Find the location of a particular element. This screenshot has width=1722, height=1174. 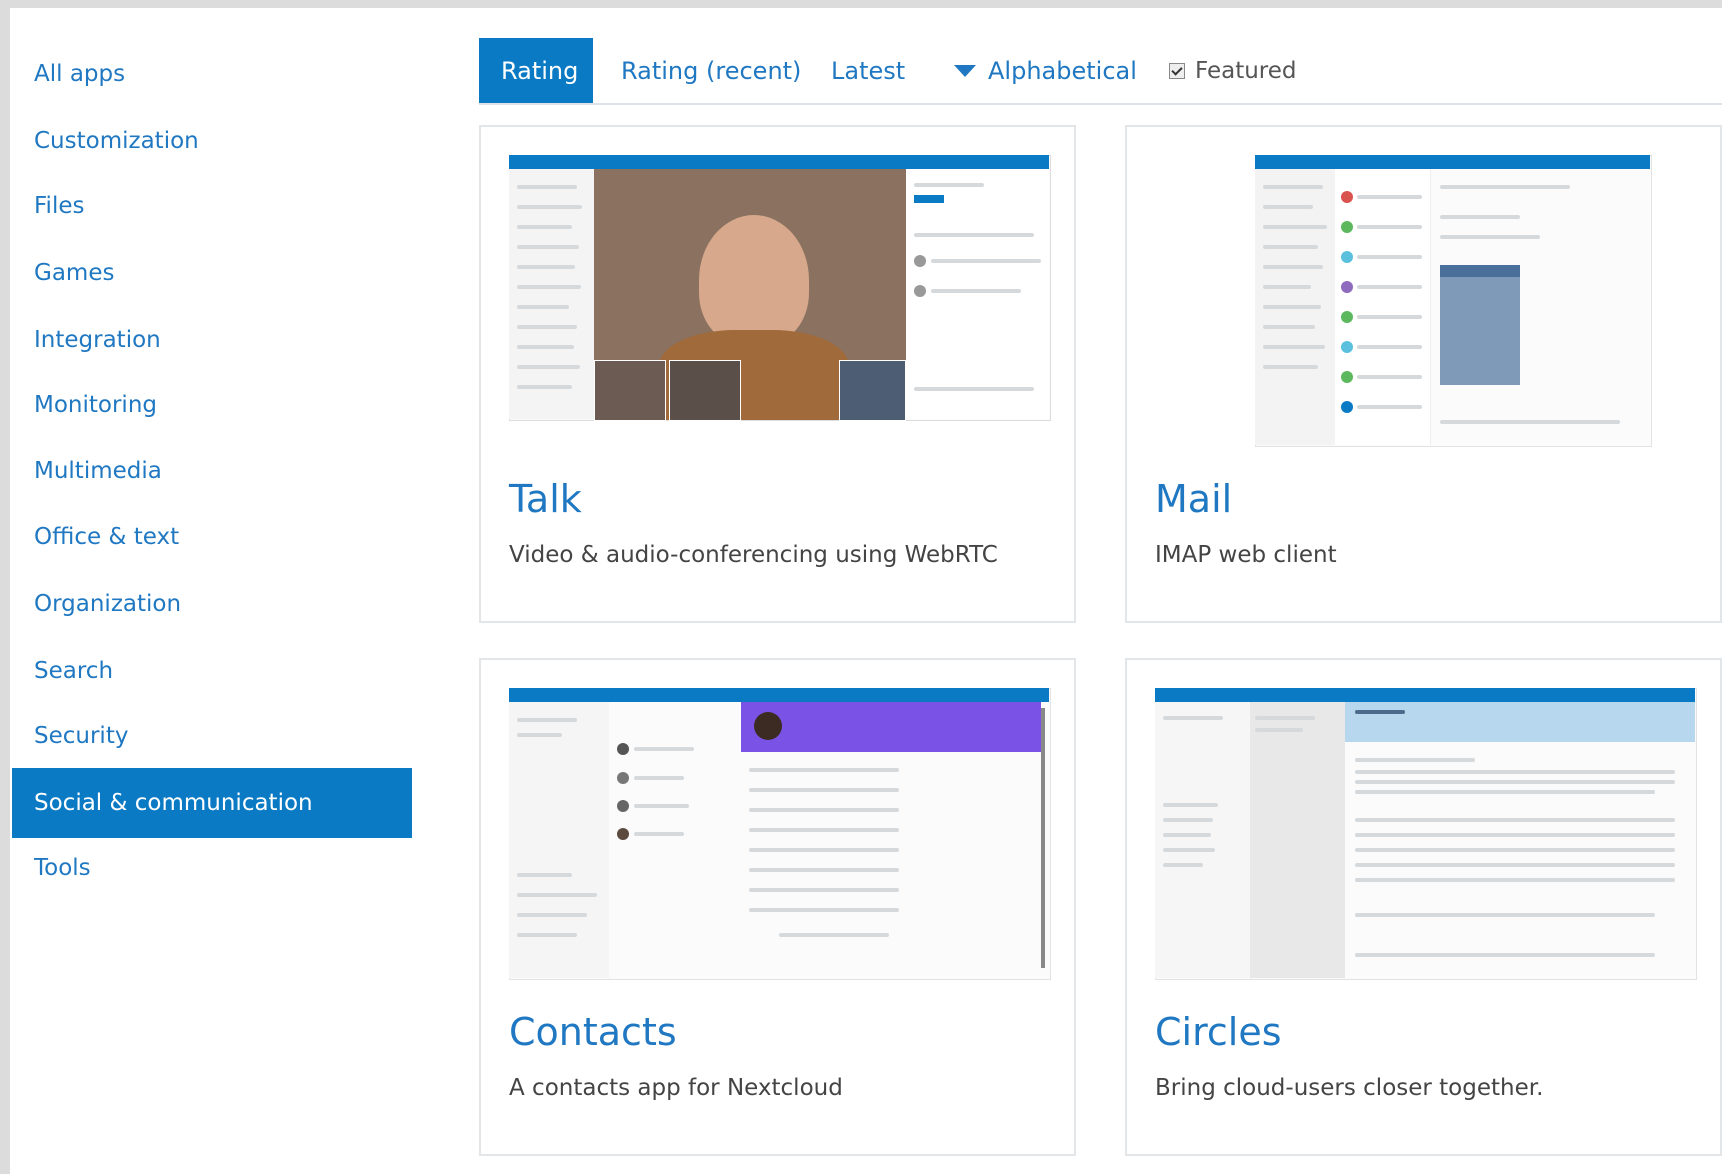

tab-latest: Latest is located at coordinates (868, 70).